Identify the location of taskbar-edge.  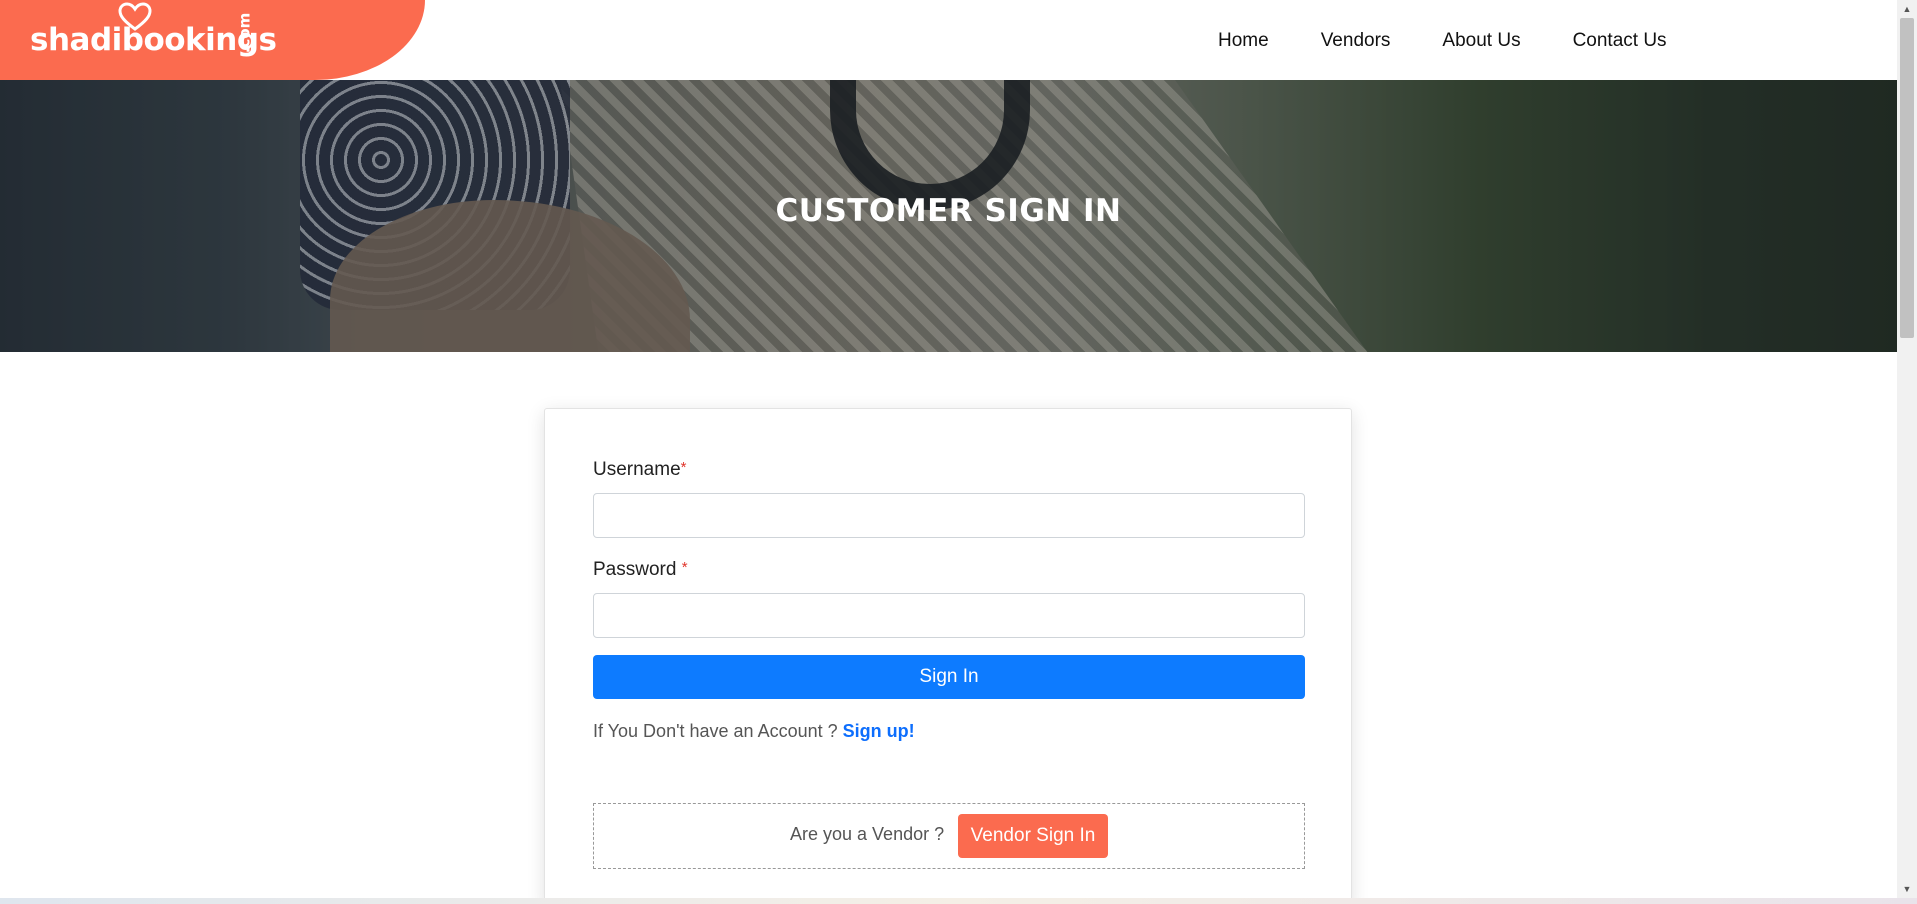
(958, 901).